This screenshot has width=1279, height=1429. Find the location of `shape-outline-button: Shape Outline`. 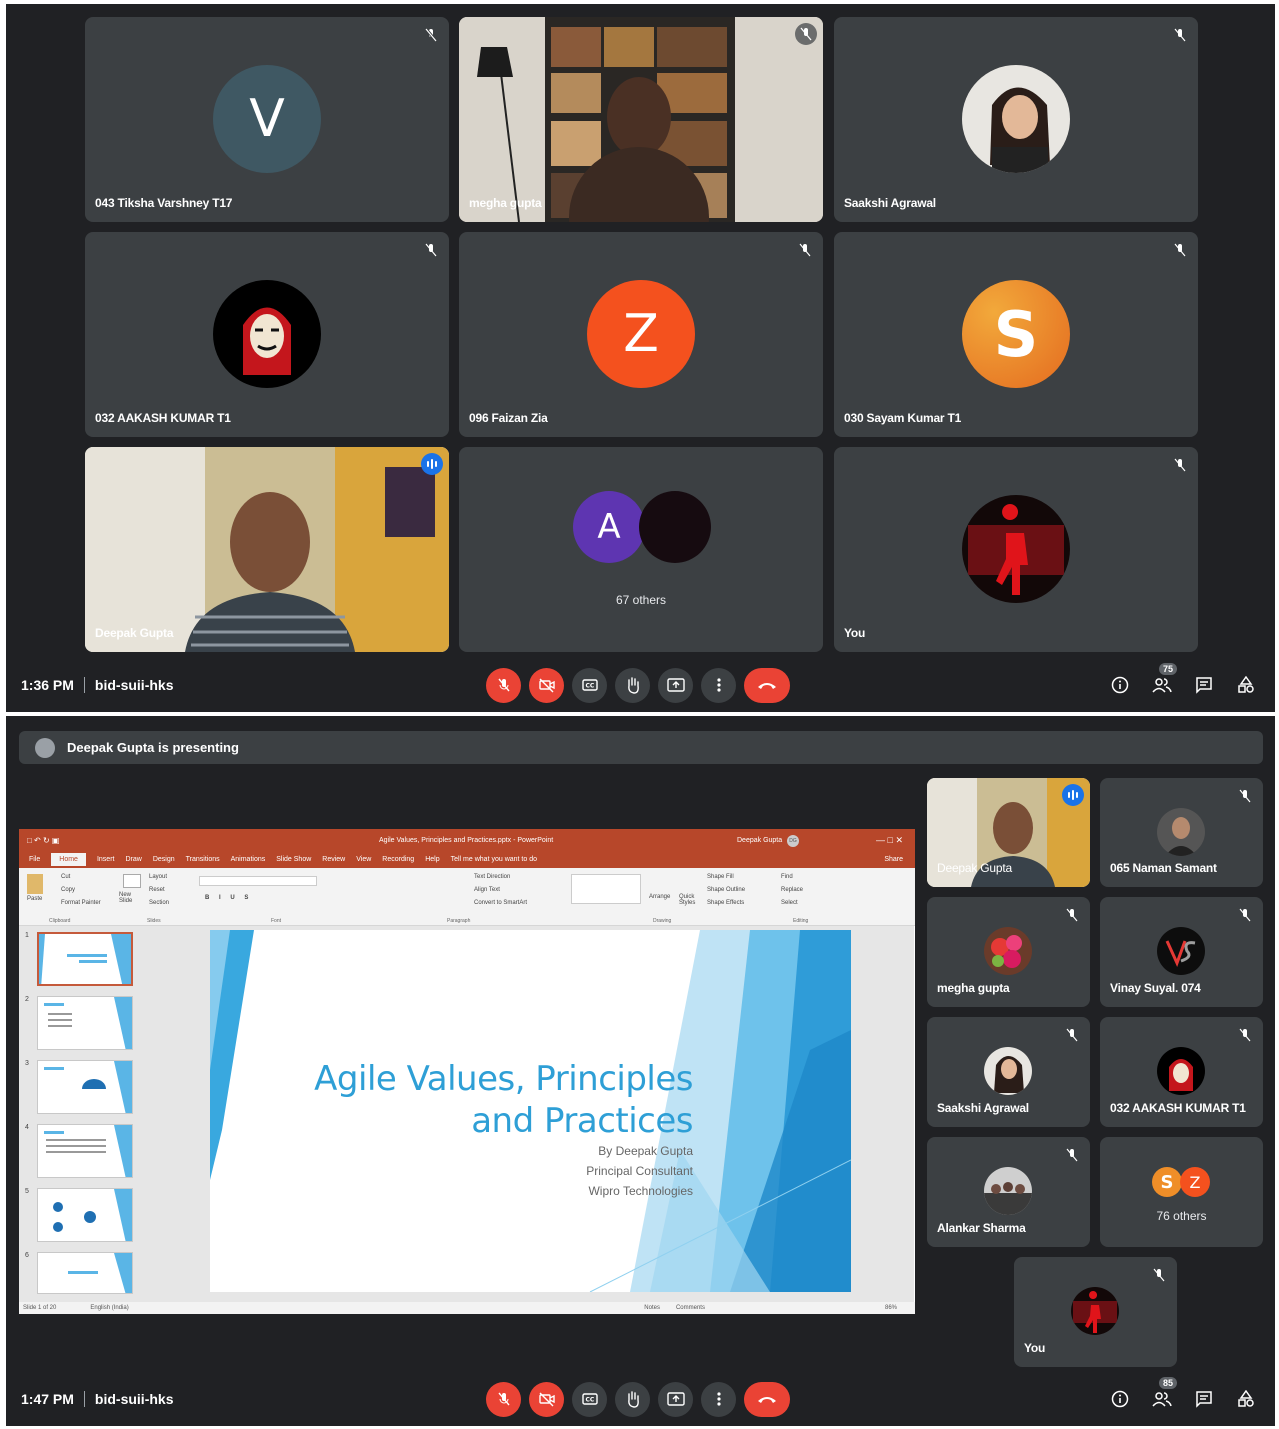

shape-outline-button: Shape Outline is located at coordinates (726, 890).